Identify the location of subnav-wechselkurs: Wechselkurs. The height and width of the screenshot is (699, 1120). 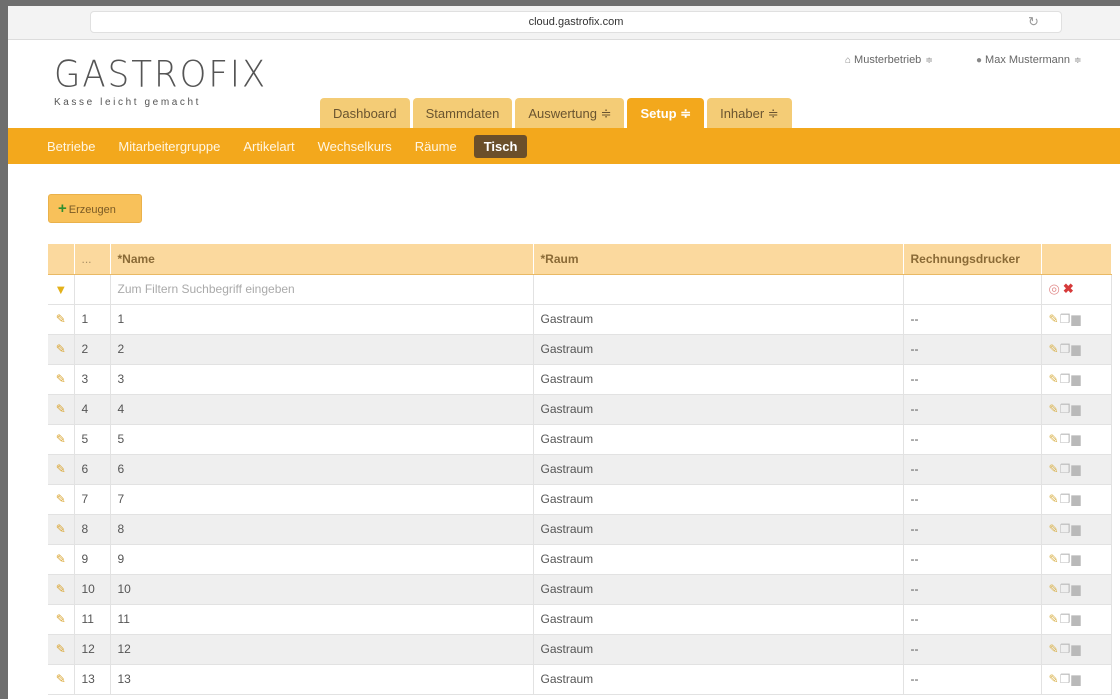
(355, 146).